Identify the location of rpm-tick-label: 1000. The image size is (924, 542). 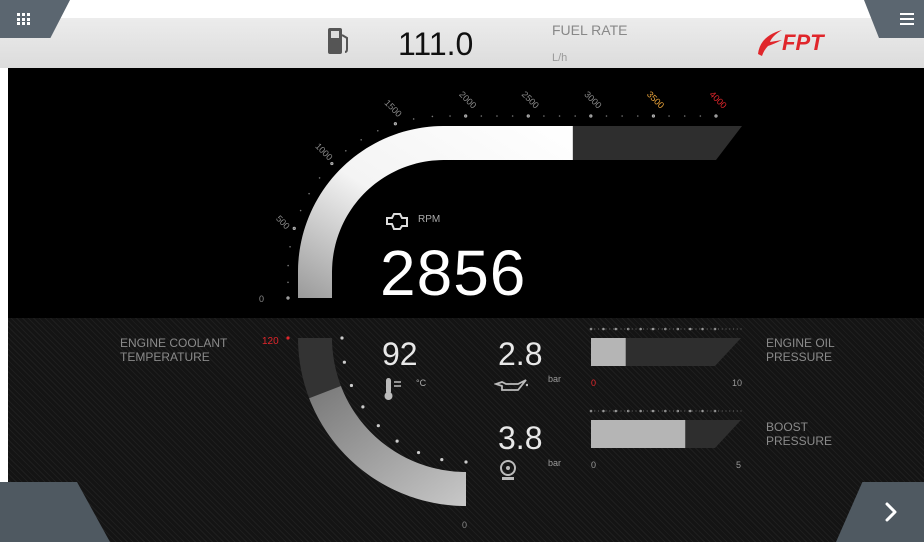
(323, 151).